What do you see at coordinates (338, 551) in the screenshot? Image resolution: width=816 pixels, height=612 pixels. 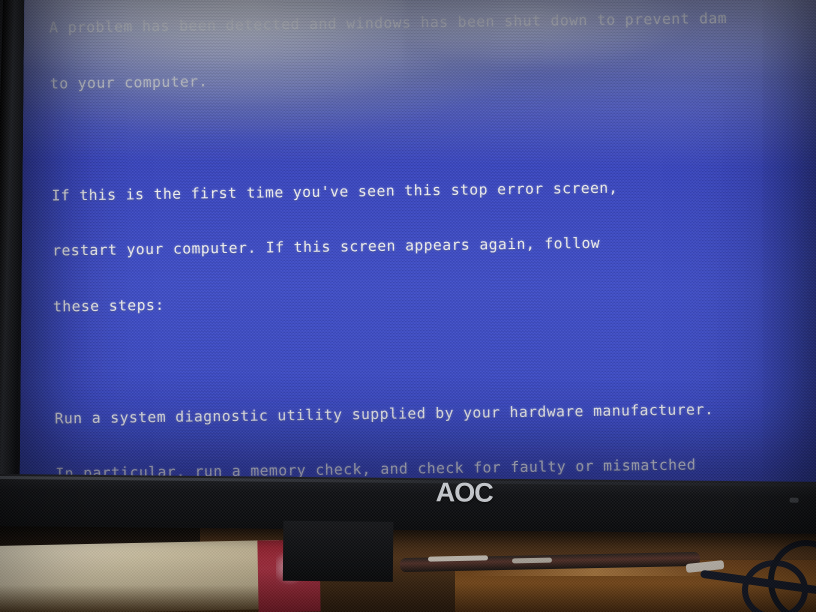 I see `monitor-stand-neck` at bounding box center [338, 551].